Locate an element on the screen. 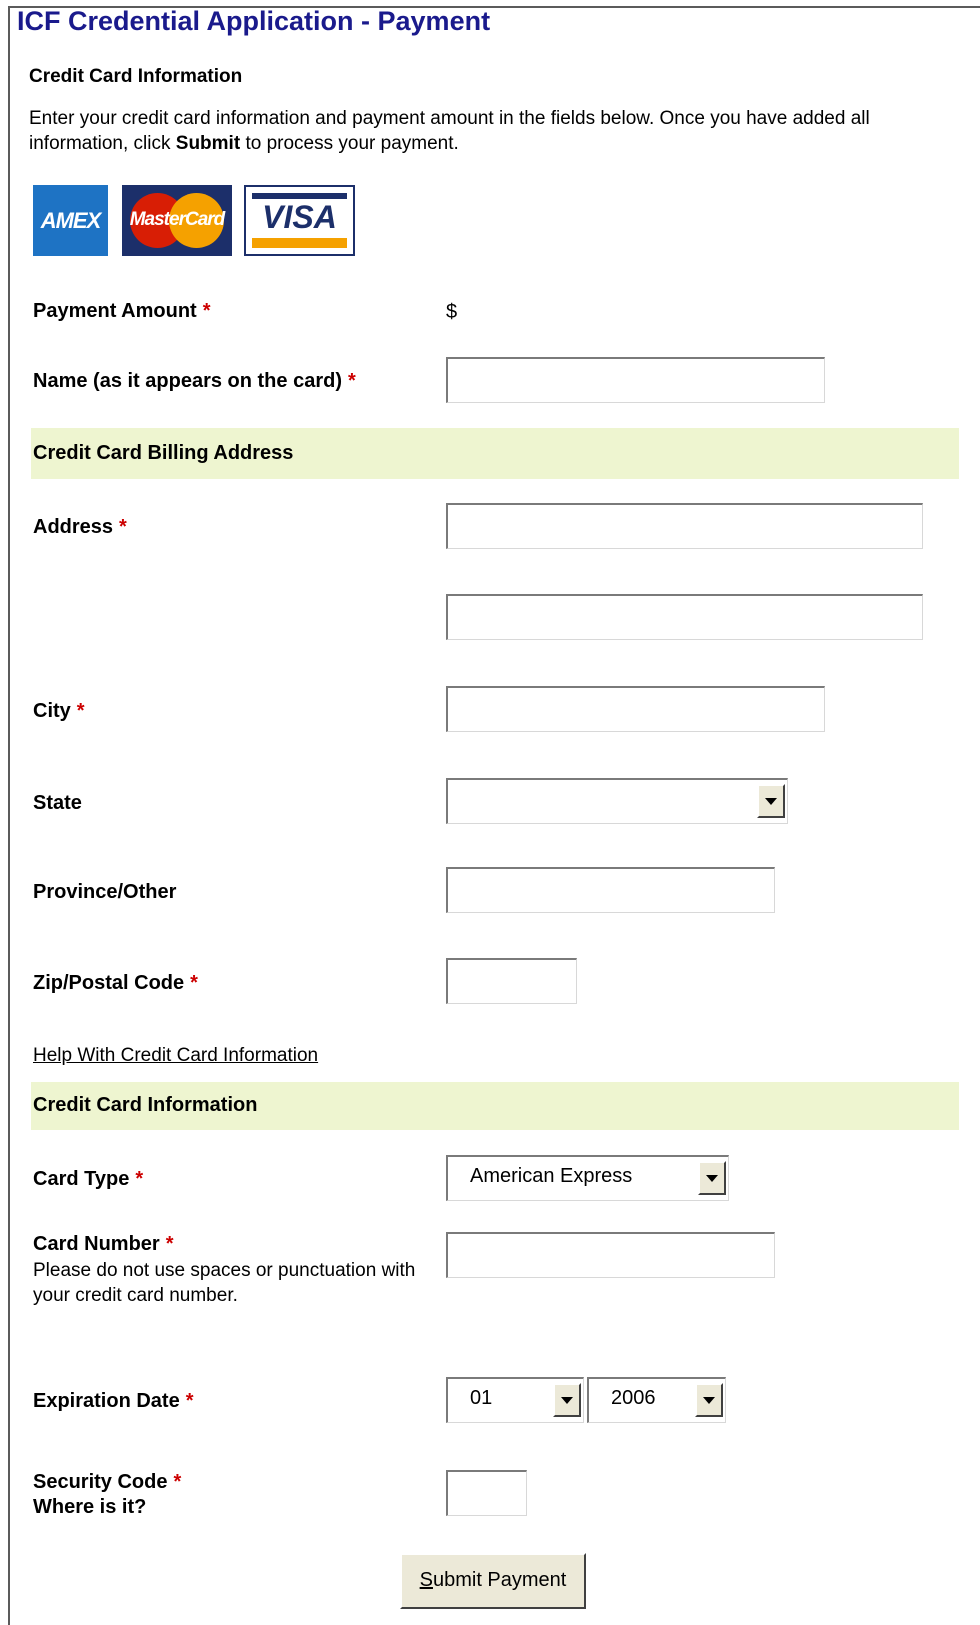  city-label: City * is located at coordinates (59, 711).